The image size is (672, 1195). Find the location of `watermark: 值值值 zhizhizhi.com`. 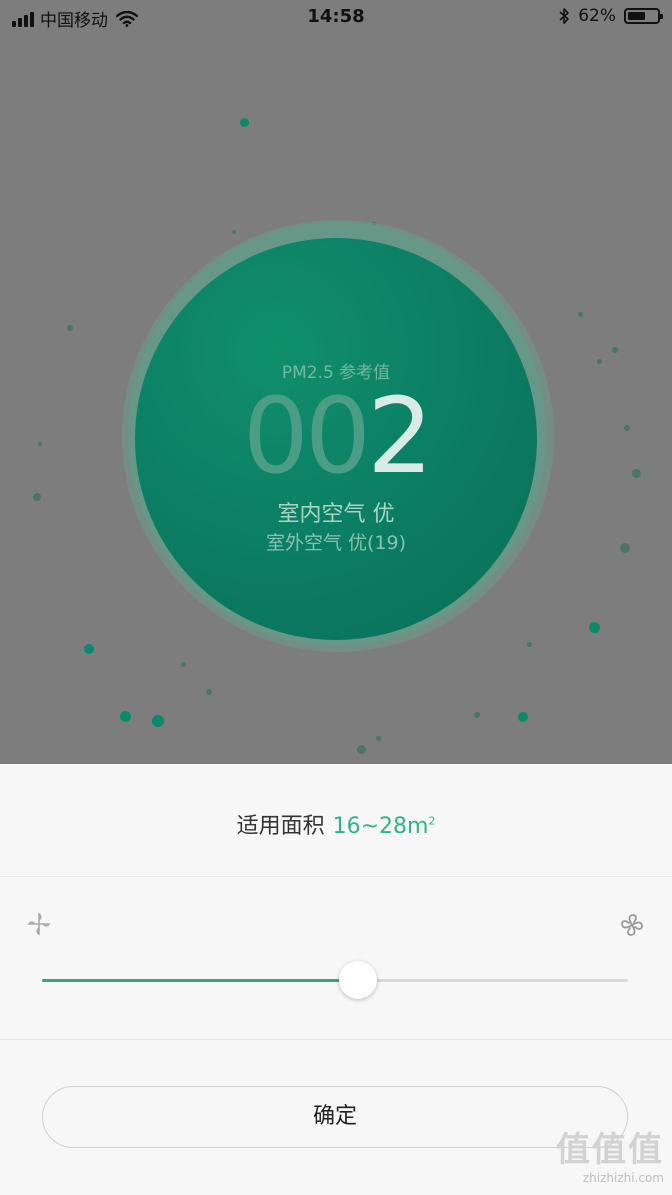

watermark: 值值值 zhizhizhi.com is located at coordinates (610, 1153).